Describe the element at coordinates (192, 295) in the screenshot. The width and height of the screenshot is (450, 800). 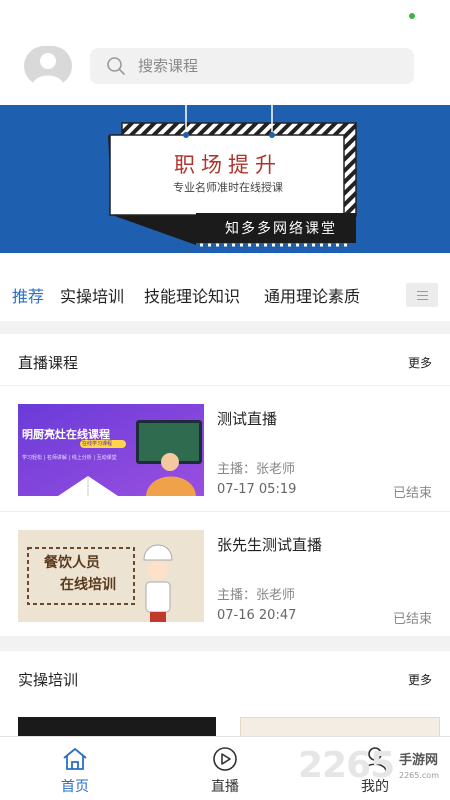
I see `tab-skill-theory: 技能理论知识` at that location.